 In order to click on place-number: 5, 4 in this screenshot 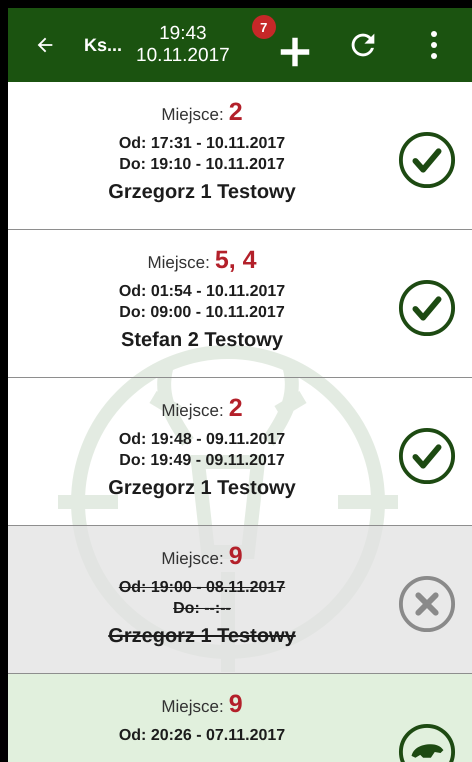, I will do `click(235, 260)`.